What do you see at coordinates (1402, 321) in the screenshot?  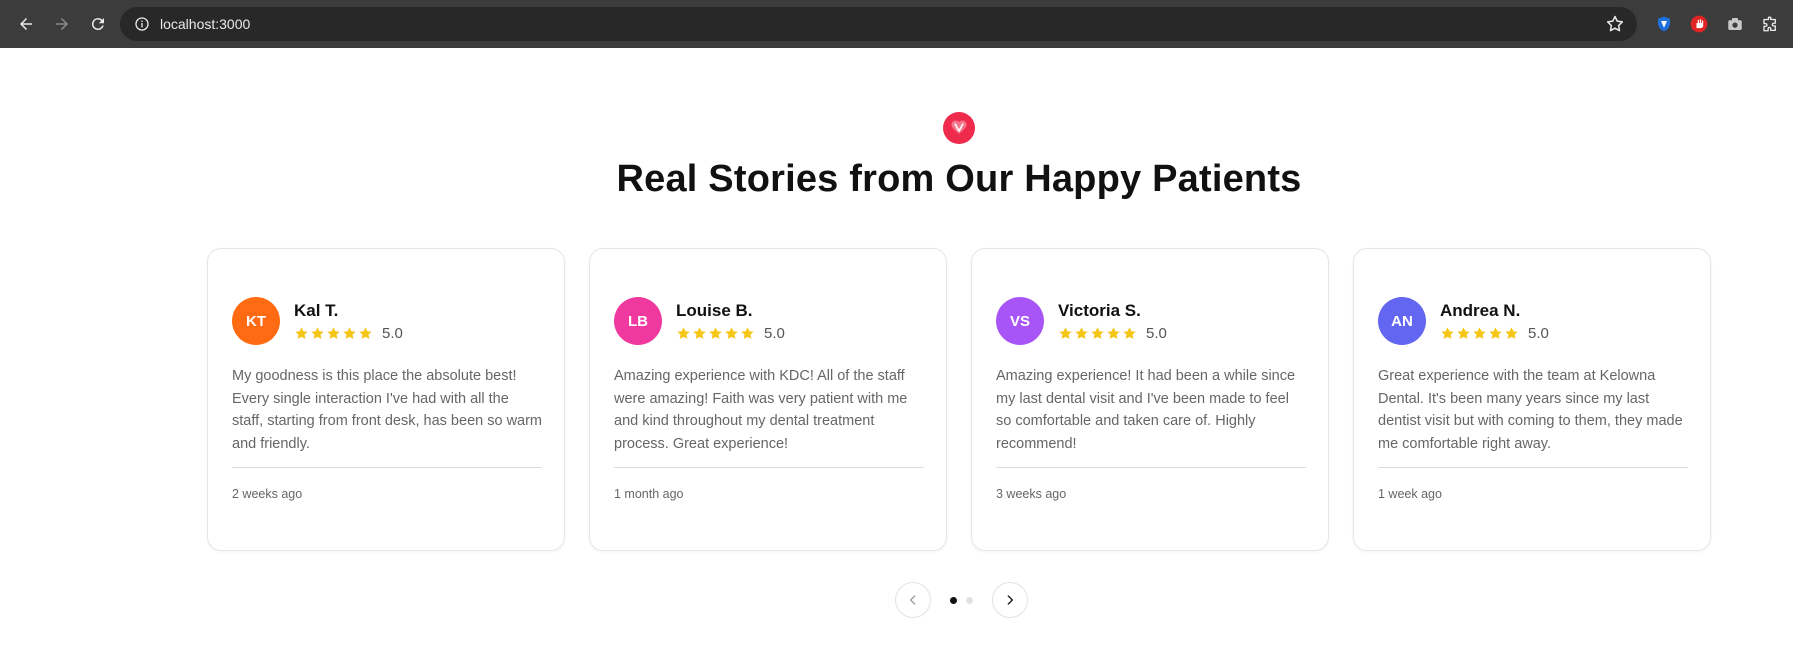 I see `avatar: AN` at bounding box center [1402, 321].